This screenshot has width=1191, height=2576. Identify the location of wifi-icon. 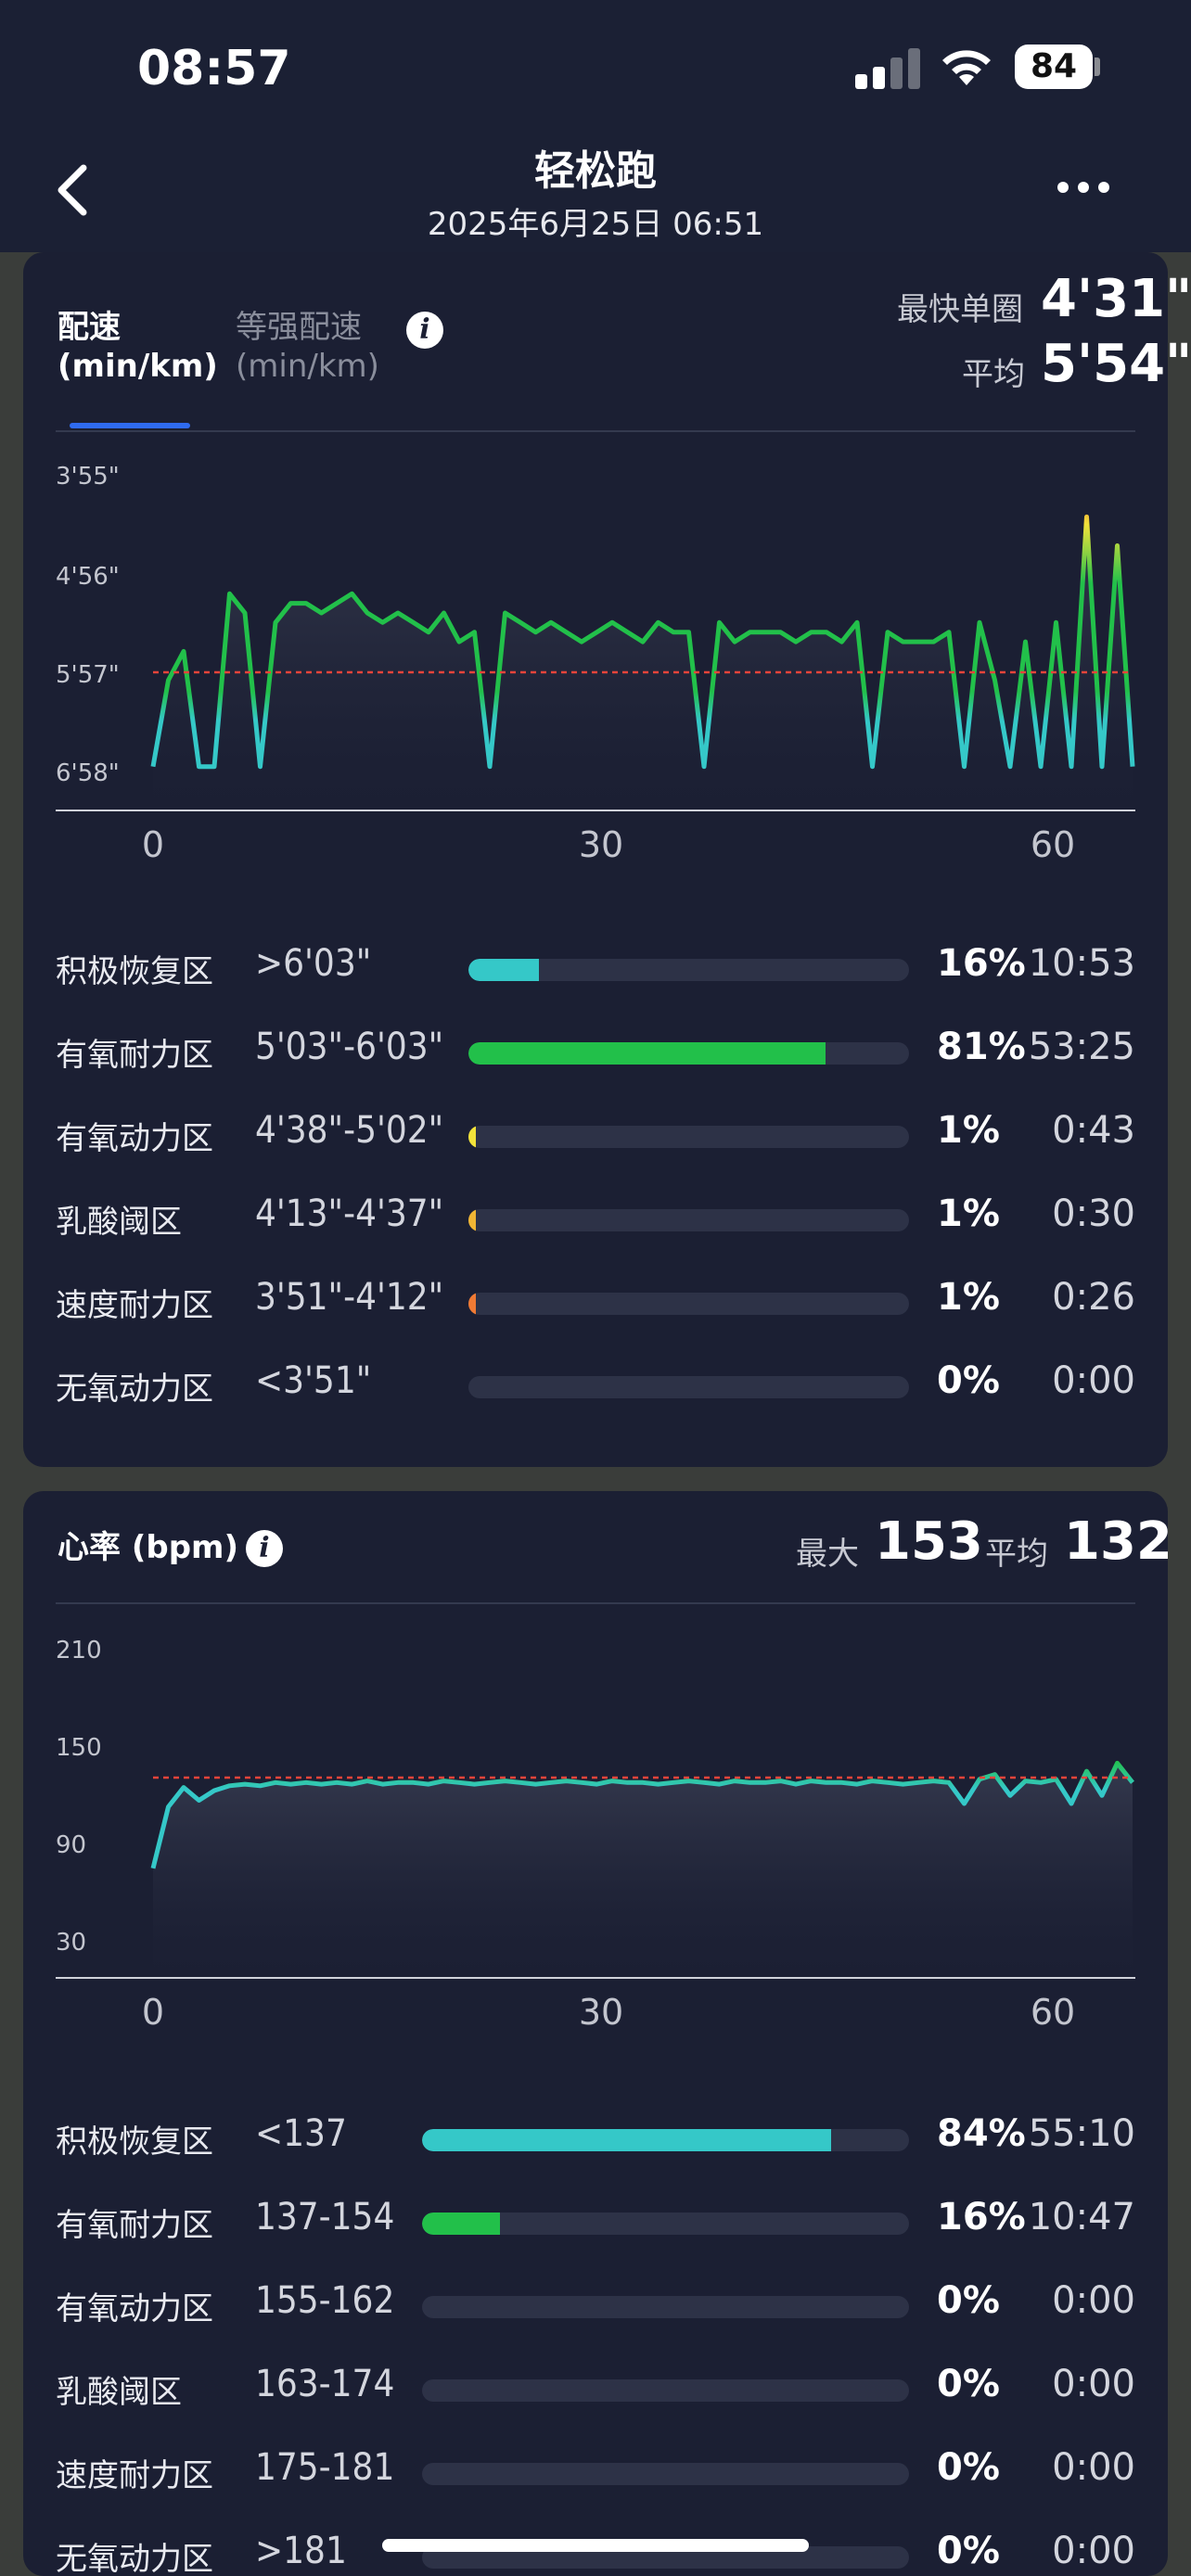
(966, 67).